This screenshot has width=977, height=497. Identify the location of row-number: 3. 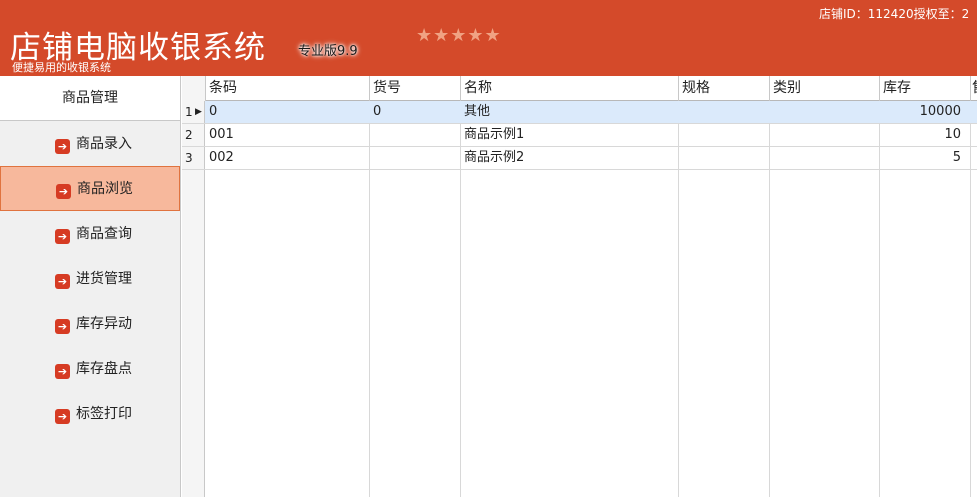
(193, 158).